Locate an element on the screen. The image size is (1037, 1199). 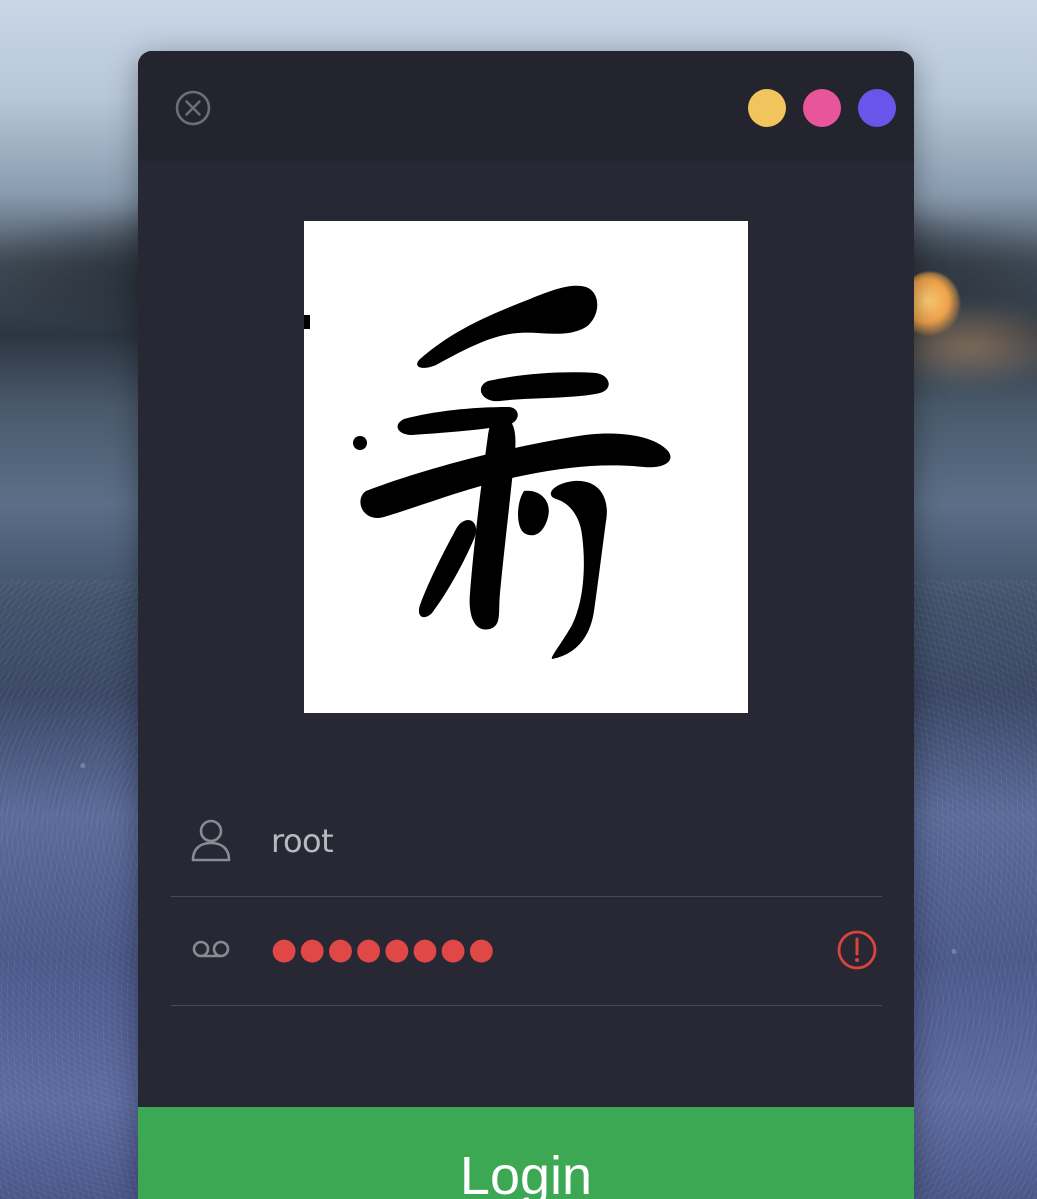
purple-dot-button is located at coordinates (877, 108).